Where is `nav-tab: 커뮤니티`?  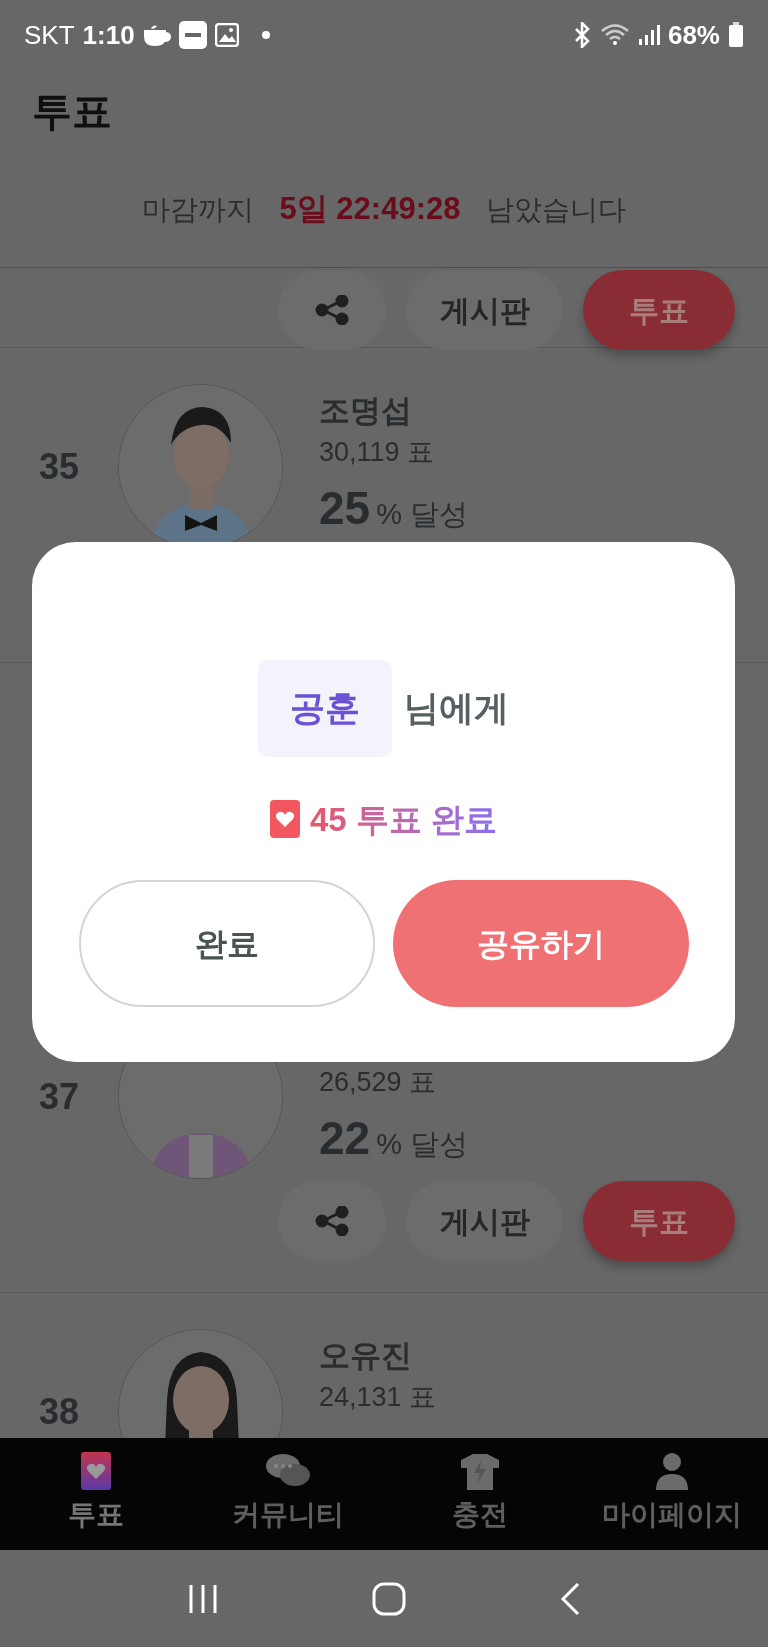 nav-tab: 커뮤니티 is located at coordinates (288, 1494).